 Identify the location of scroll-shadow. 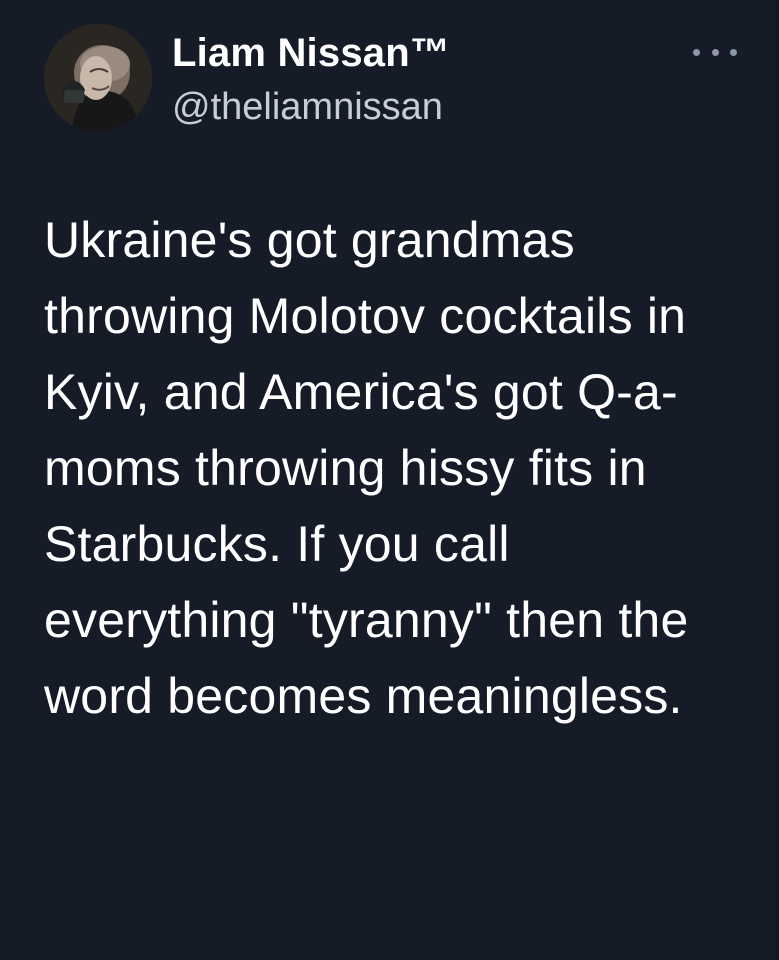
(776, 480).